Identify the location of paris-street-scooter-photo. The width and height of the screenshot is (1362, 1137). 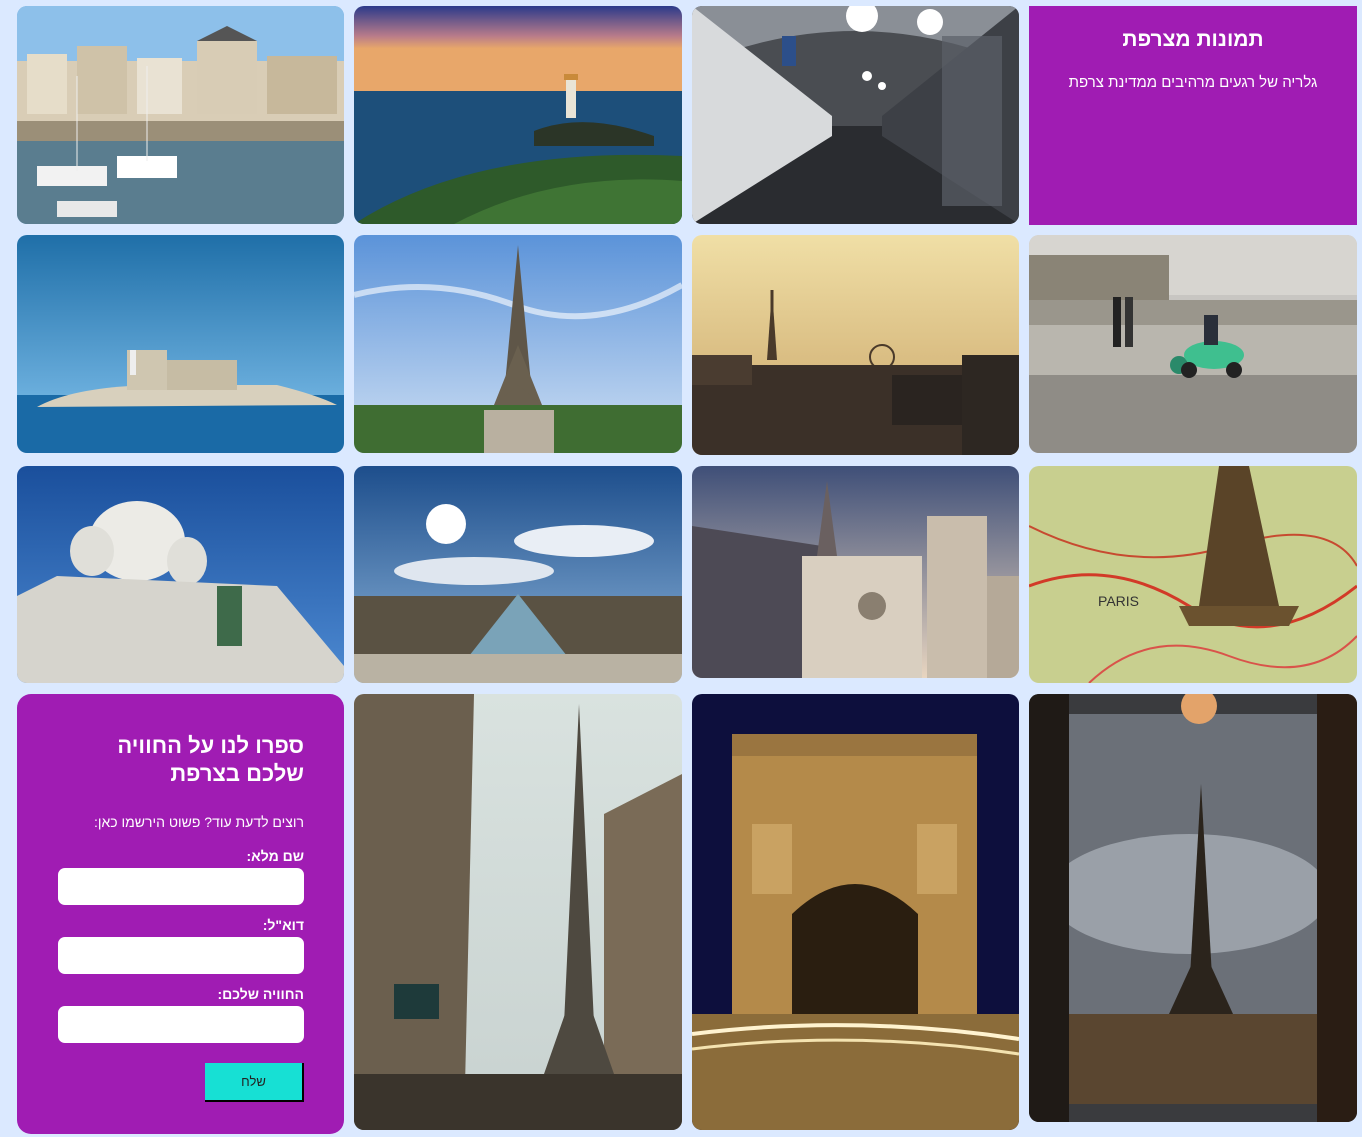
(1193, 344).